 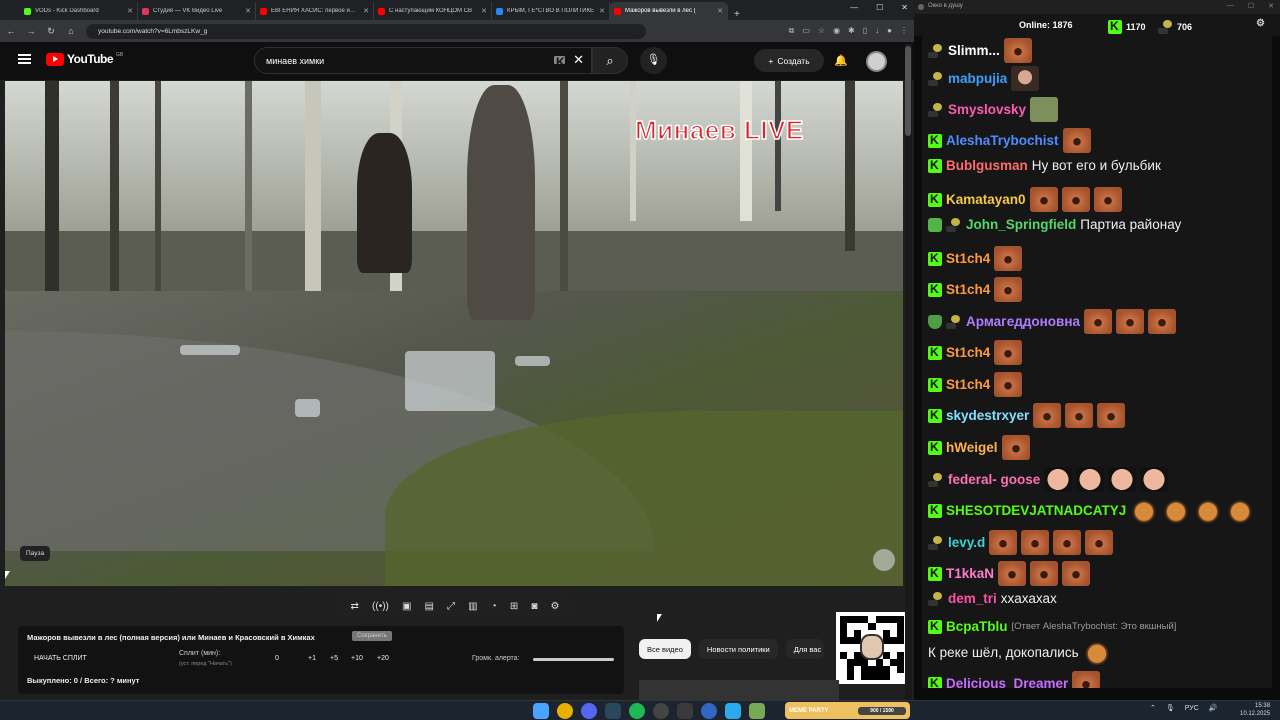 What do you see at coordinates (836, 31) in the screenshot?
I see `extension-icon: ◉` at bounding box center [836, 31].